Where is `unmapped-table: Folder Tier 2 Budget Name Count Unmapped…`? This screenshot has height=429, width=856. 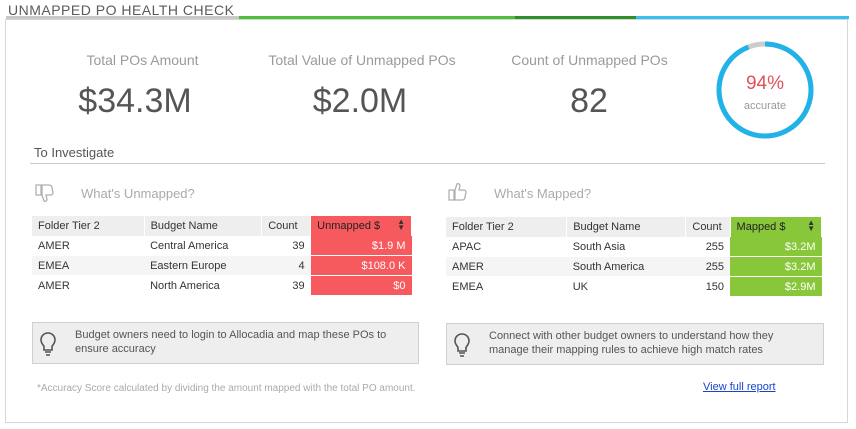
unmapped-table: Folder Tier 2 Budget Name Count Unmapped… is located at coordinates (222, 256).